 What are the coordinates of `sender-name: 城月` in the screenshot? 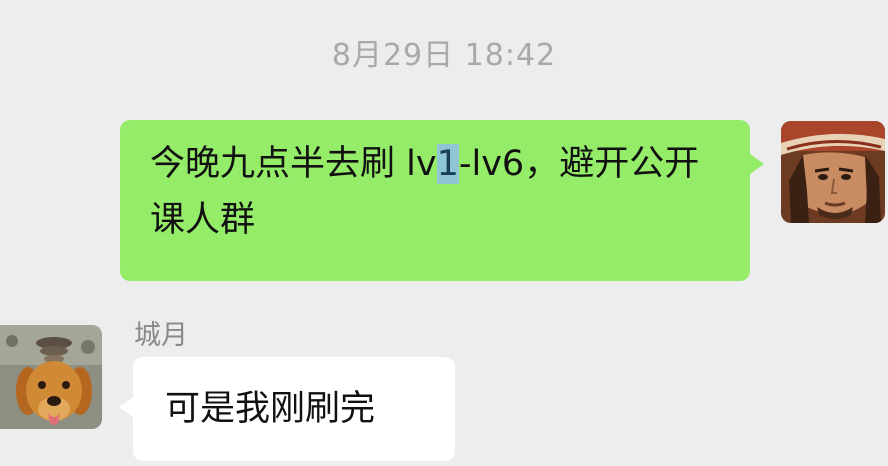 It's located at (161, 335).